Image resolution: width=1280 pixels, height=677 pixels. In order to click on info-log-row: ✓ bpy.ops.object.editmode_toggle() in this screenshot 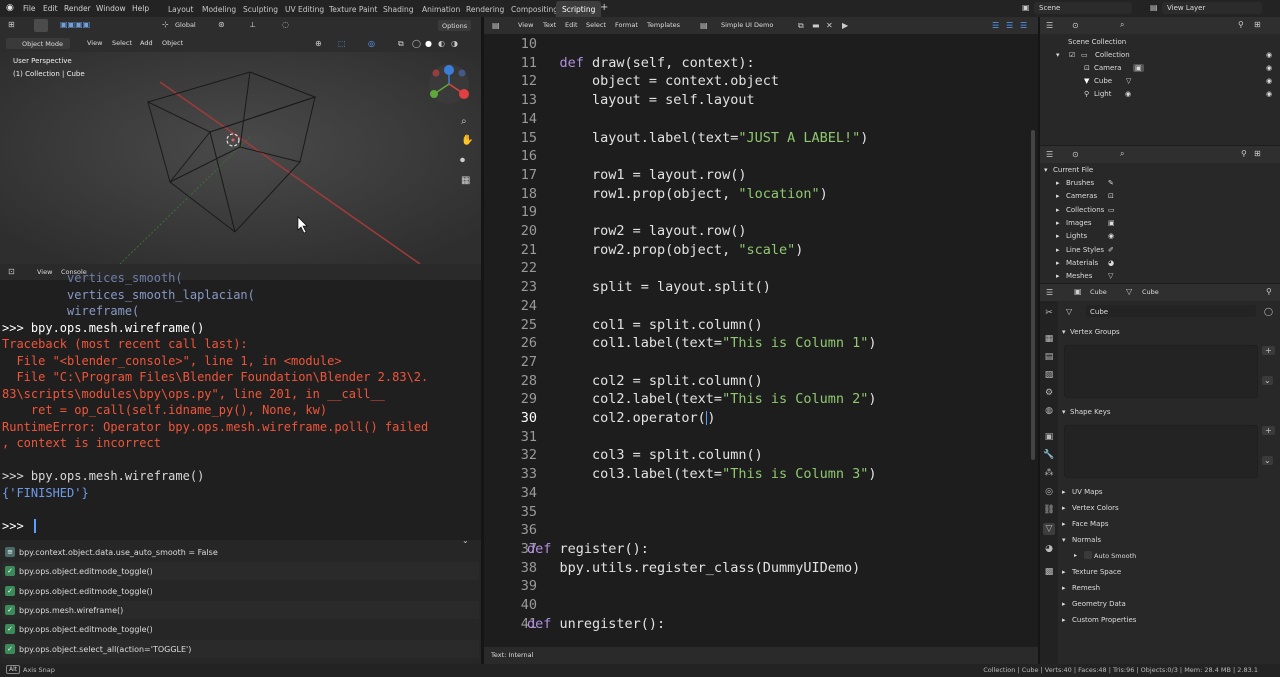, I will do `click(240, 571)`.